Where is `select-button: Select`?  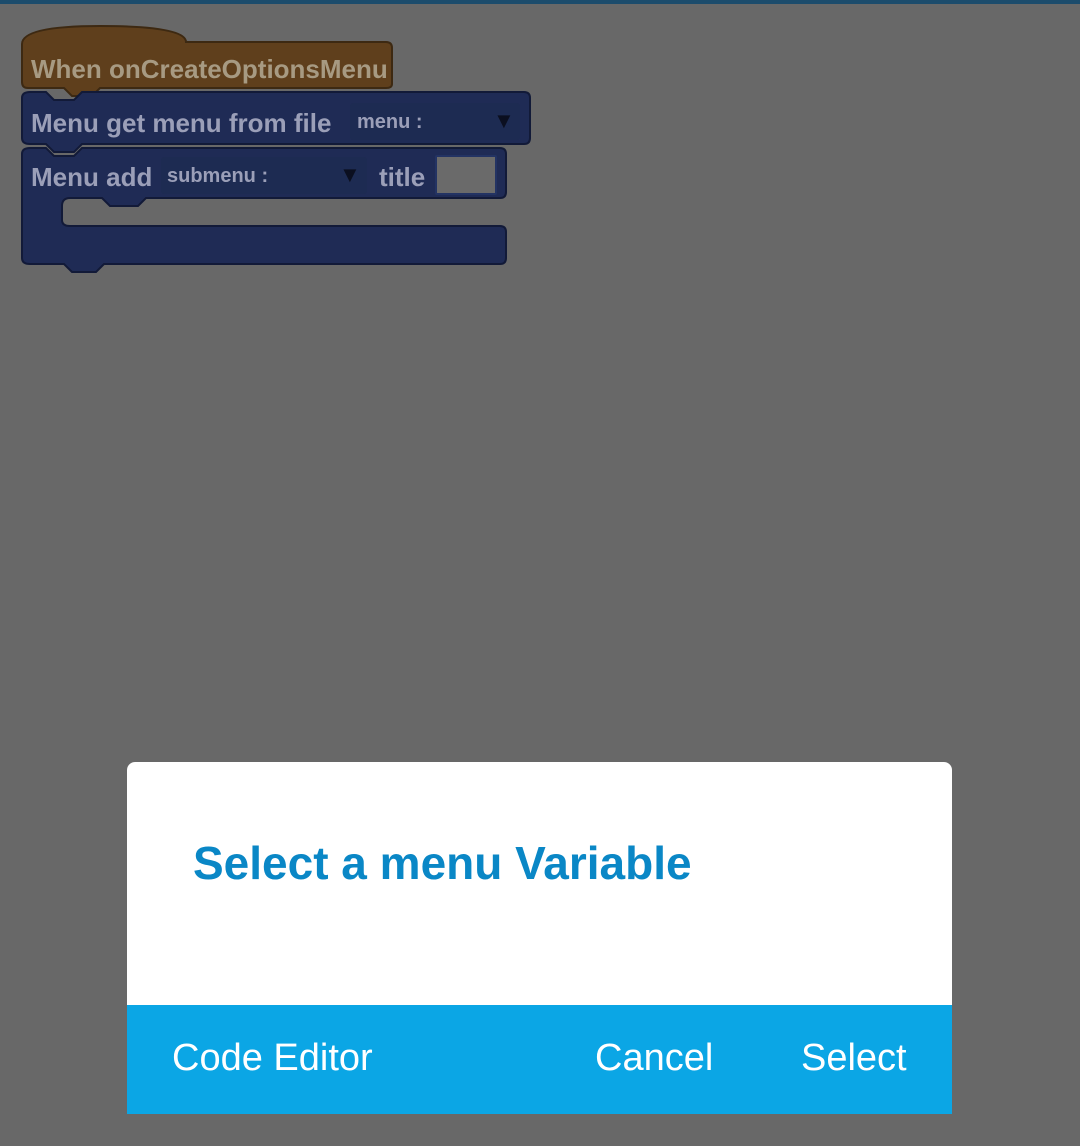
select-button: Select is located at coordinates (854, 1058).